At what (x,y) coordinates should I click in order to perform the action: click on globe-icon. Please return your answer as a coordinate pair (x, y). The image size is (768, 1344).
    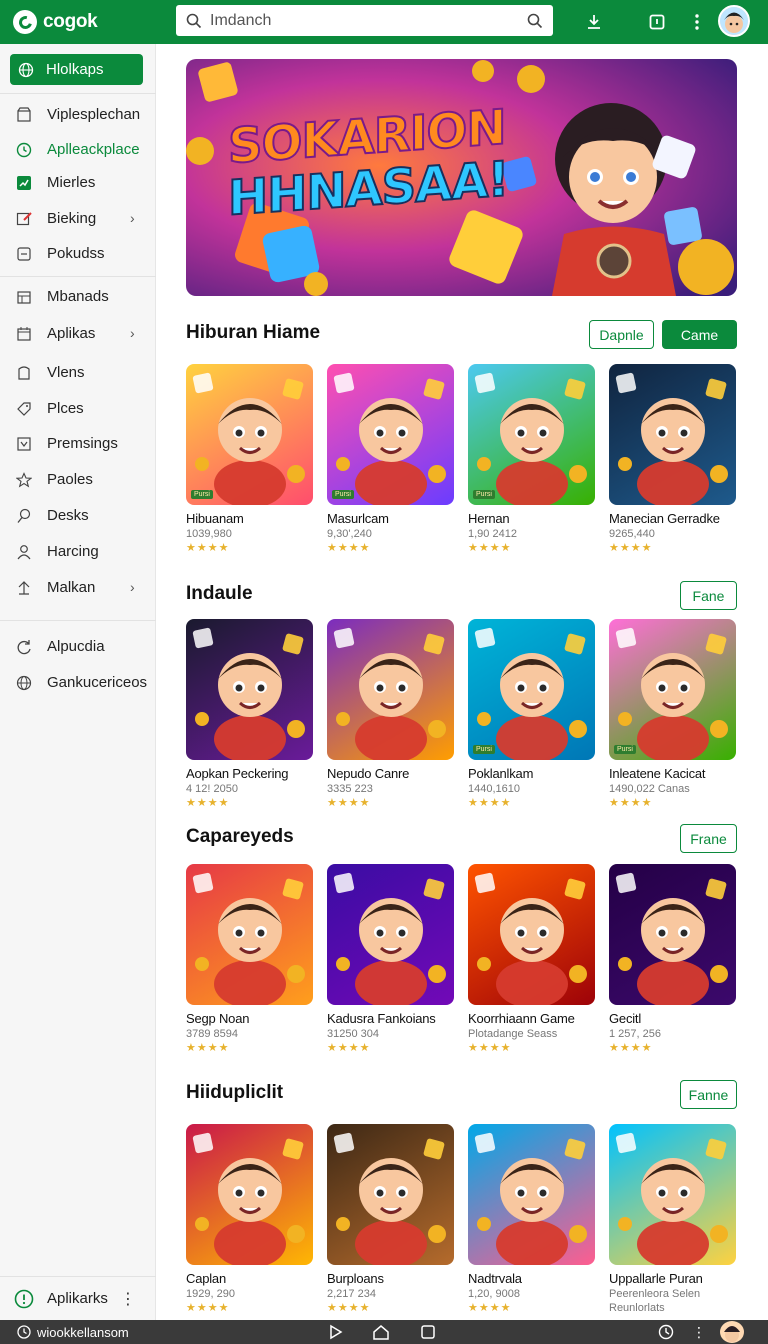
    Looking at the image, I should click on (24, 683).